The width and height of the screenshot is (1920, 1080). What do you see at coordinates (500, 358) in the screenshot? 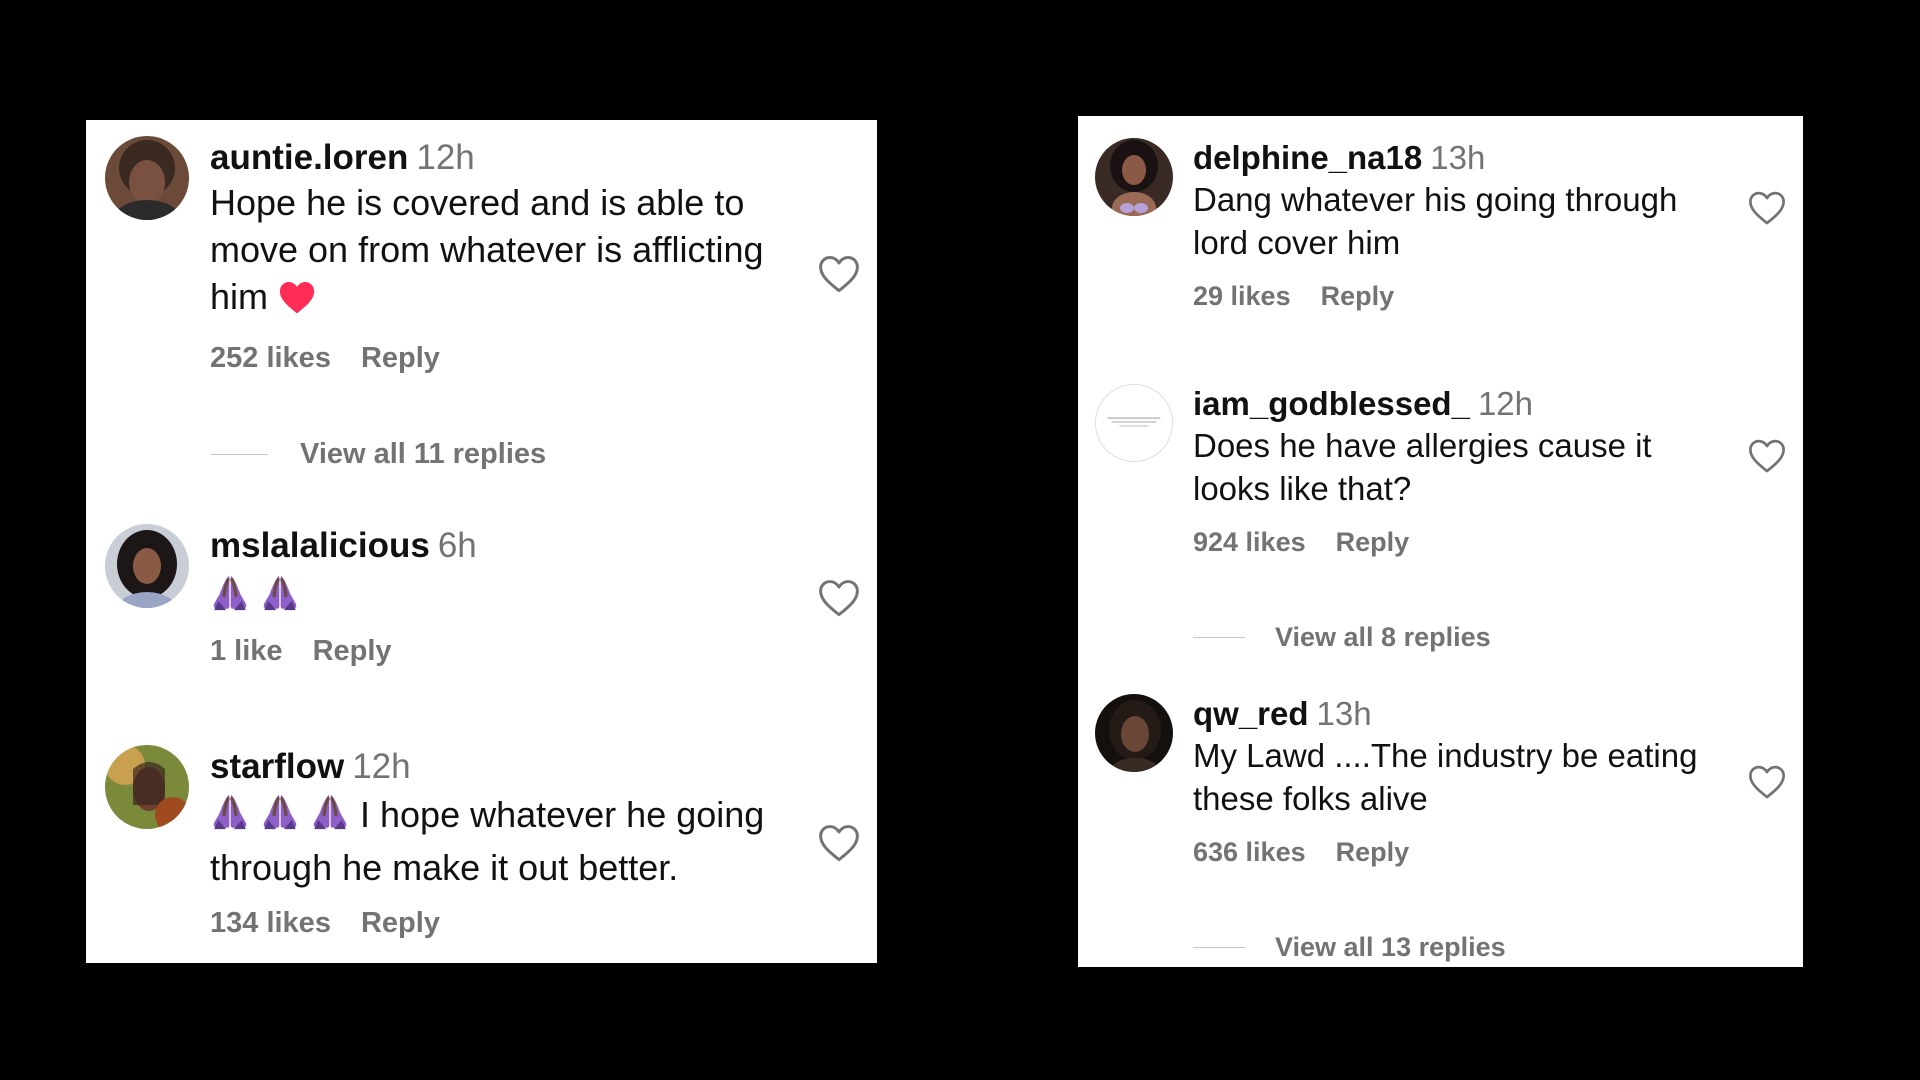
I see `comment-meta: 252 likes Reply` at bounding box center [500, 358].